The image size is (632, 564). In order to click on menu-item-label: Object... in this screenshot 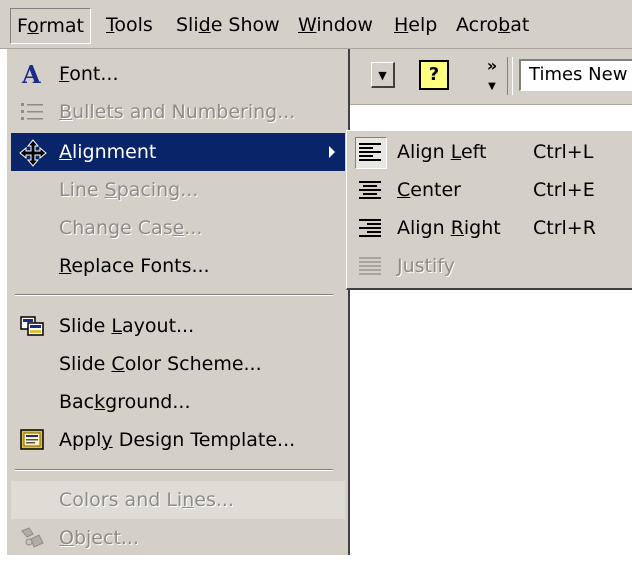, I will do `click(99, 538)`.